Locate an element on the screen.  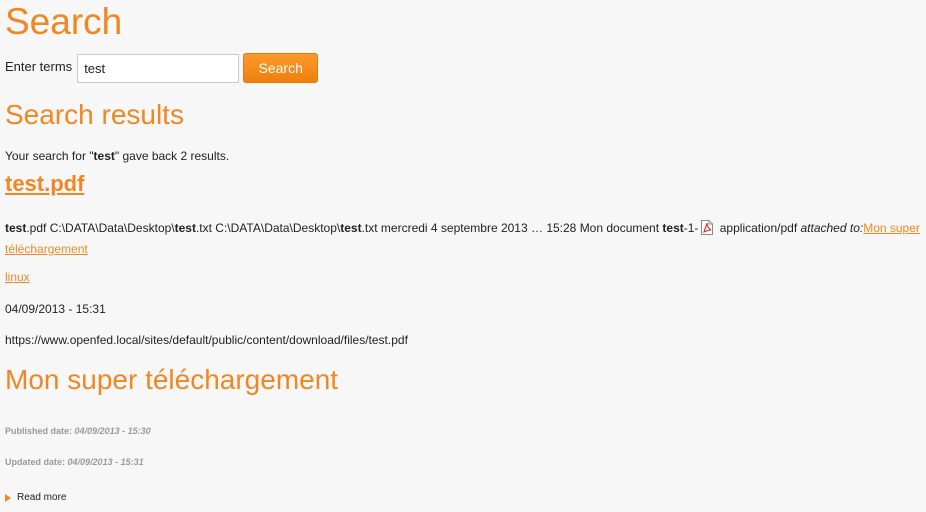
search-form: Enter terms Search is located at coordinates (162, 68).